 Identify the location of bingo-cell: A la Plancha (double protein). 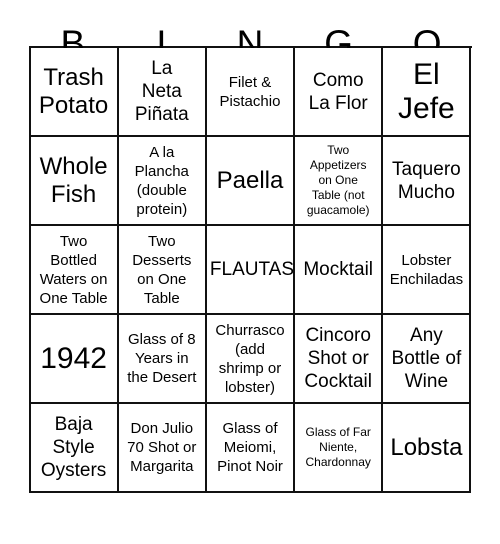
(162, 181).